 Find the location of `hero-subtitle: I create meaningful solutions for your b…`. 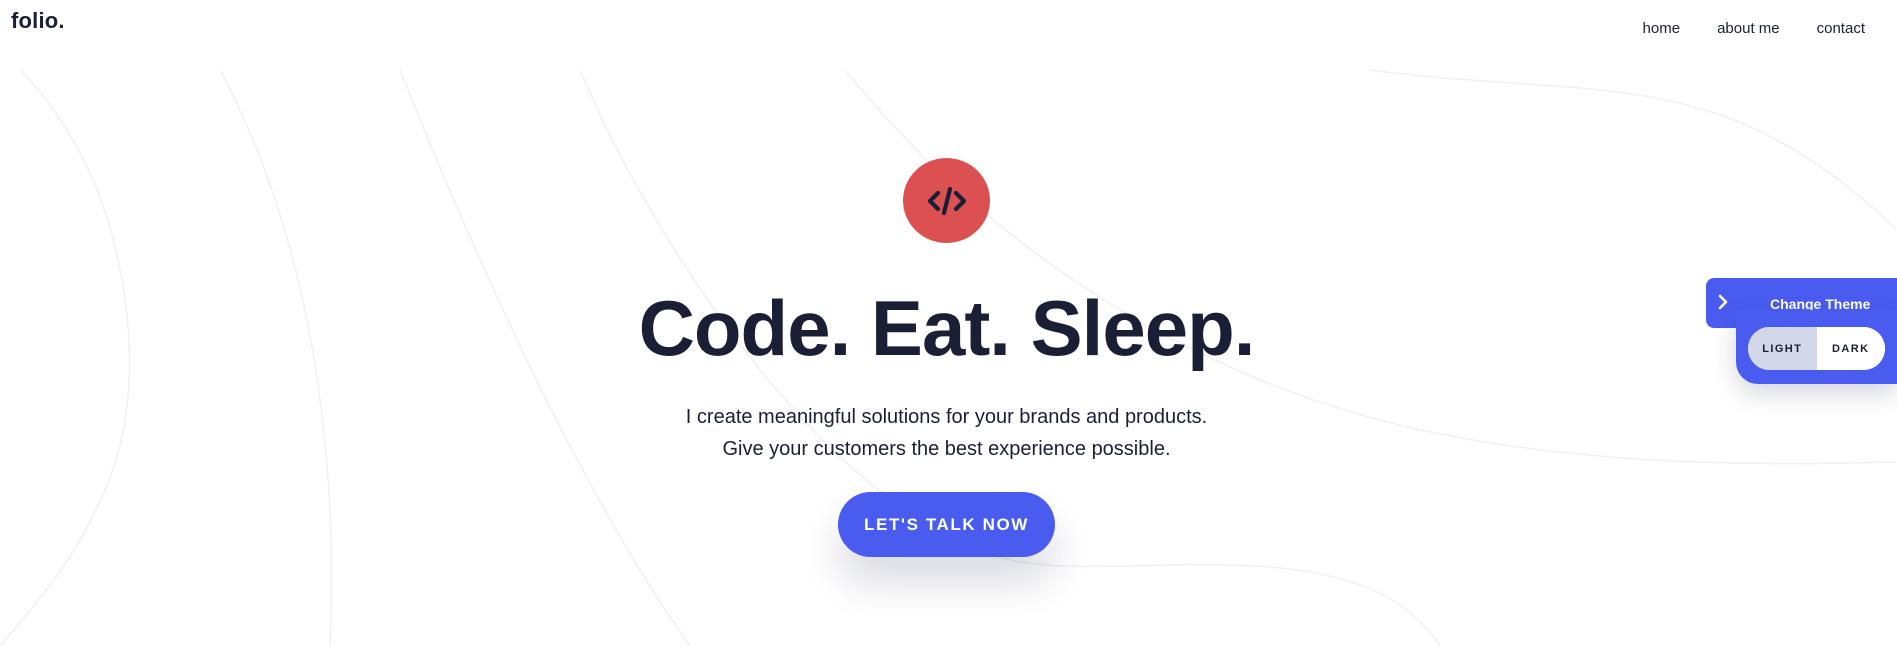

hero-subtitle: I create meaningful solutions for your b… is located at coordinates (946, 433).